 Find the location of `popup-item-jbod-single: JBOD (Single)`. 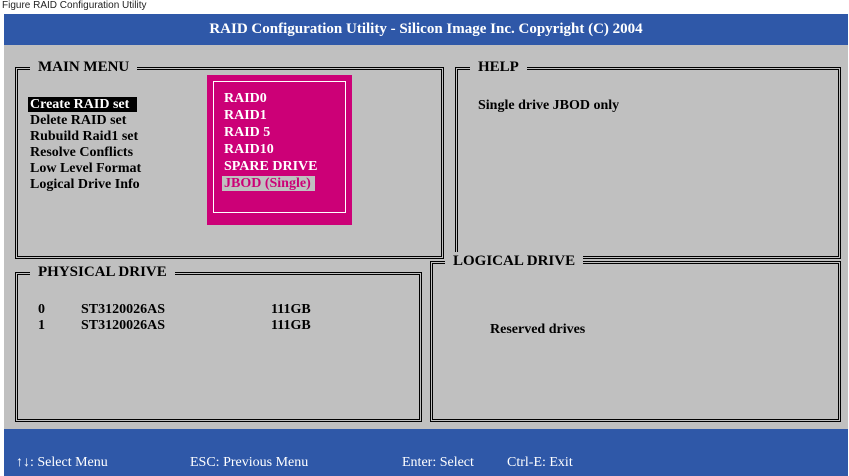

popup-item-jbod-single: JBOD (Single) is located at coordinates (268, 183).